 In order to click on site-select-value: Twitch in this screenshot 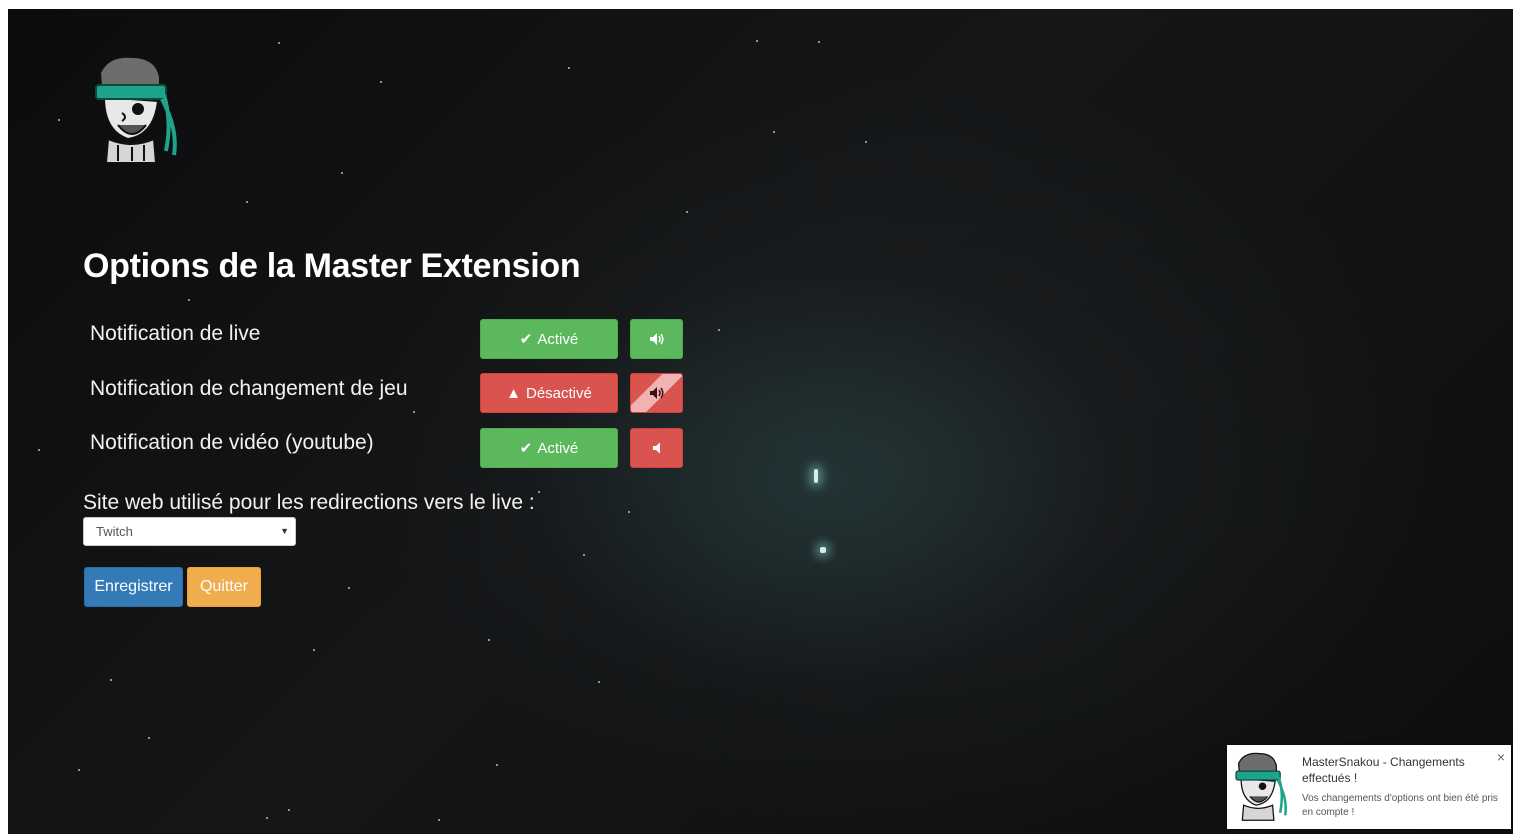, I will do `click(114, 531)`.